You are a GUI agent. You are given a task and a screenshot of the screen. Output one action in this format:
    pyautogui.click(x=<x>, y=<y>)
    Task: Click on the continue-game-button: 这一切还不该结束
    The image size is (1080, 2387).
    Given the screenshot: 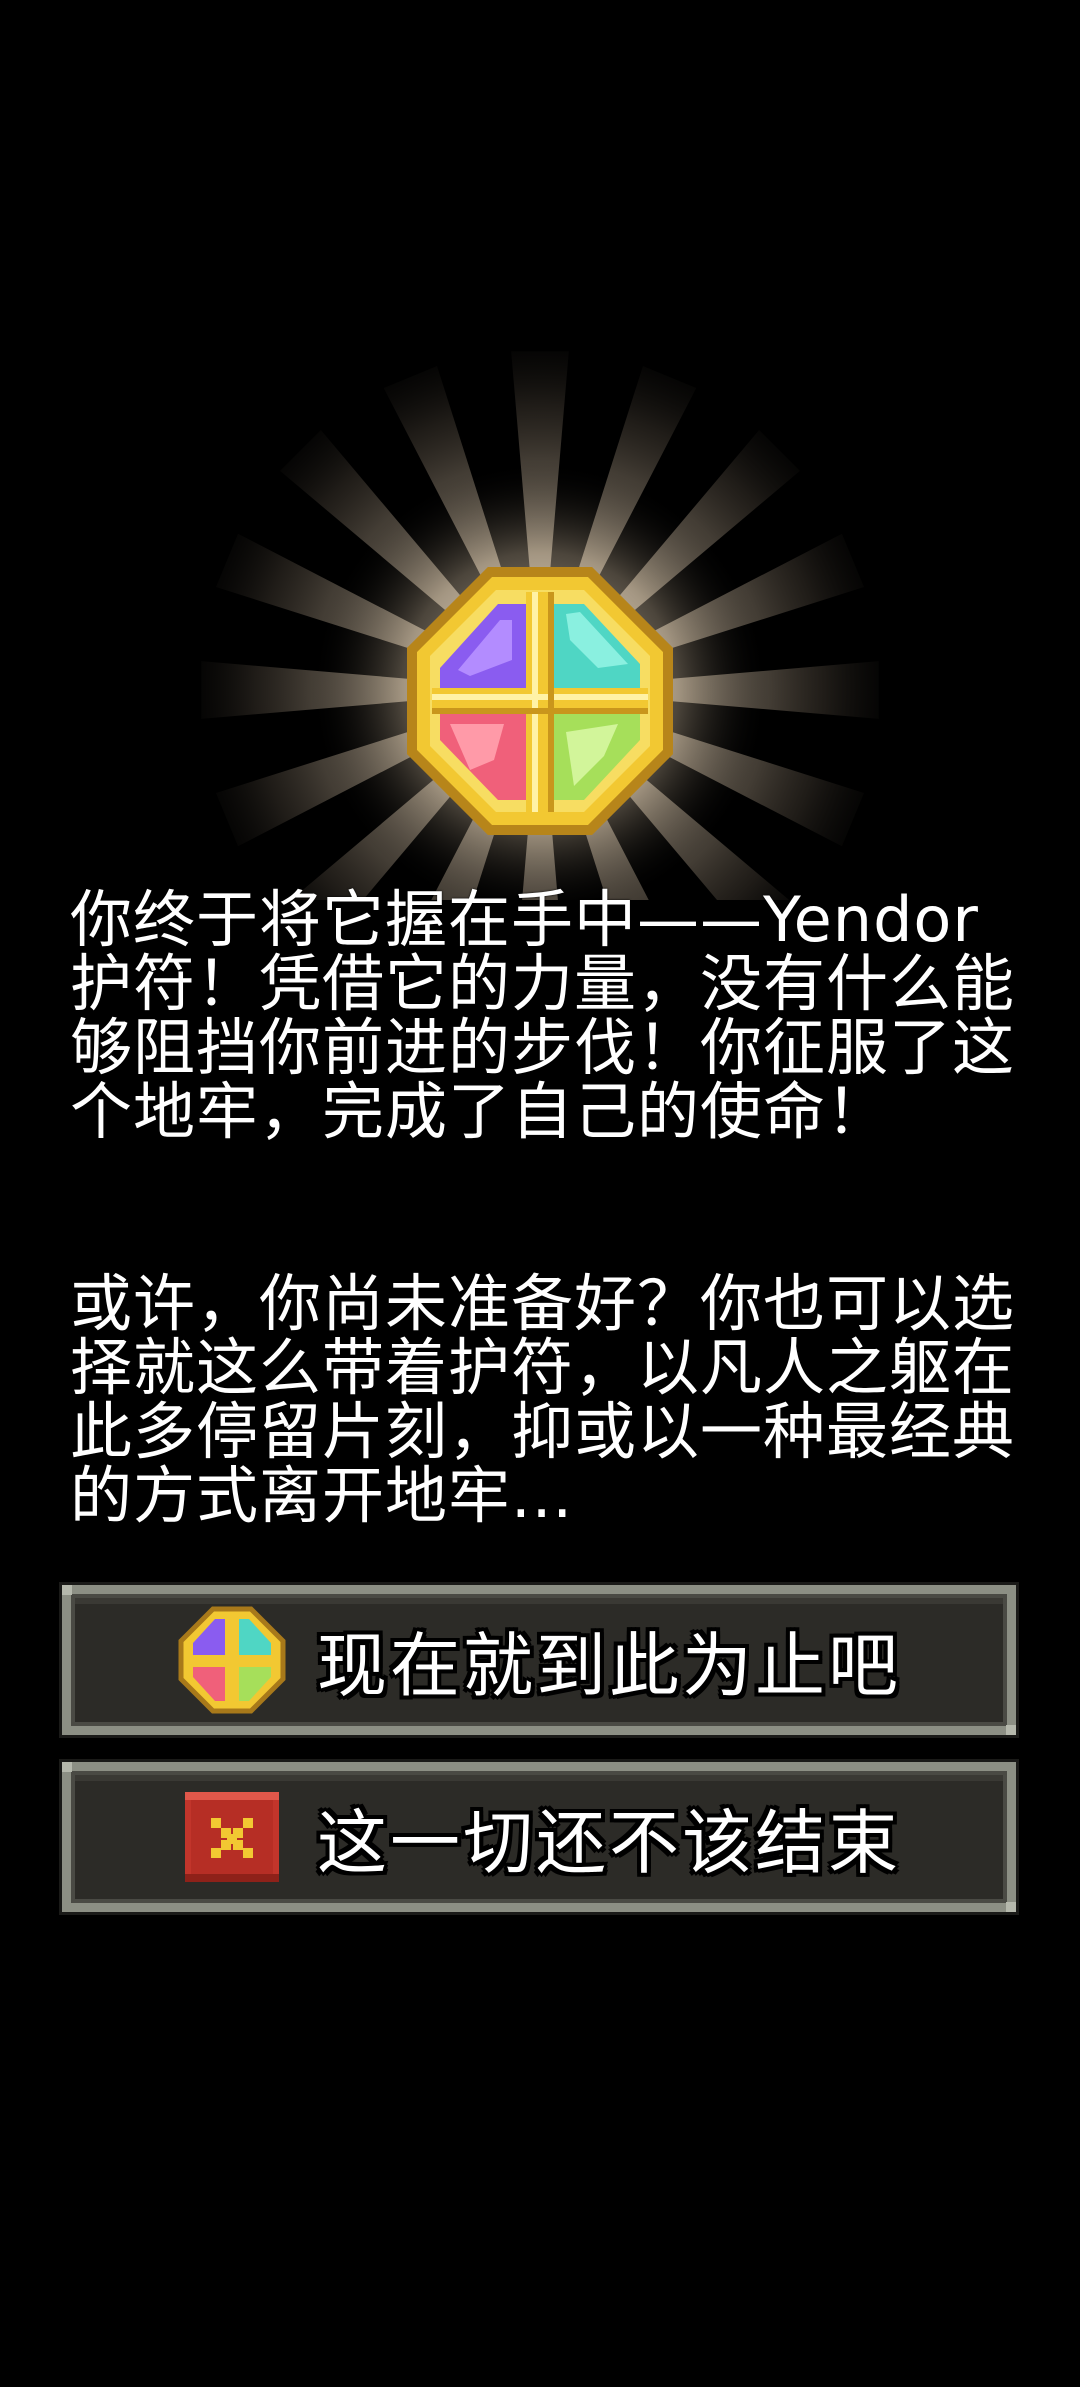 What is the action you would take?
    pyautogui.click(x=539, y=1837)
    